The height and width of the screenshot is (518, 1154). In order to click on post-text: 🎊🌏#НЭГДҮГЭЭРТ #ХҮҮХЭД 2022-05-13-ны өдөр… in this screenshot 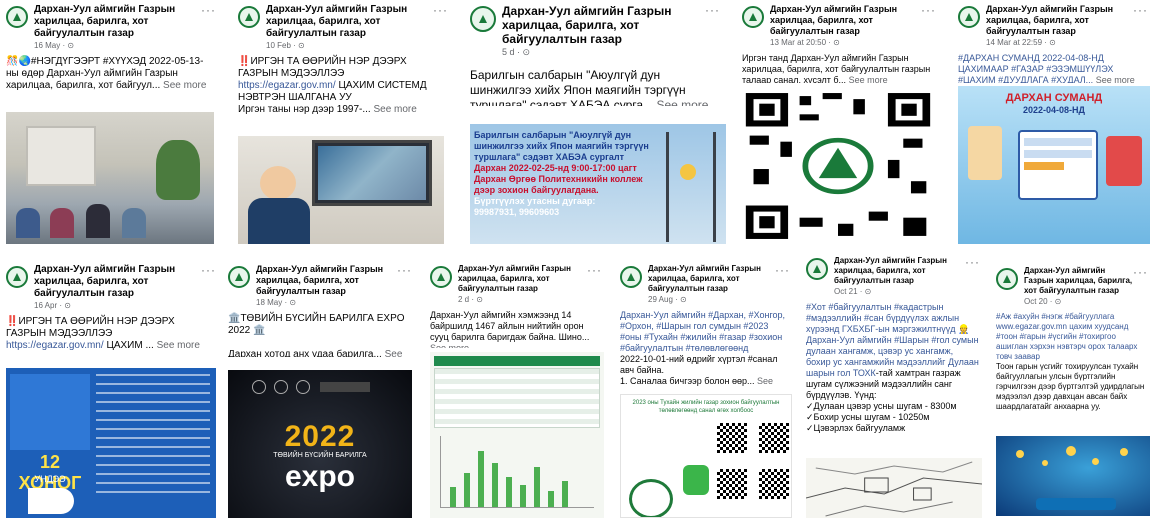, I will do `click(106, 73)`.